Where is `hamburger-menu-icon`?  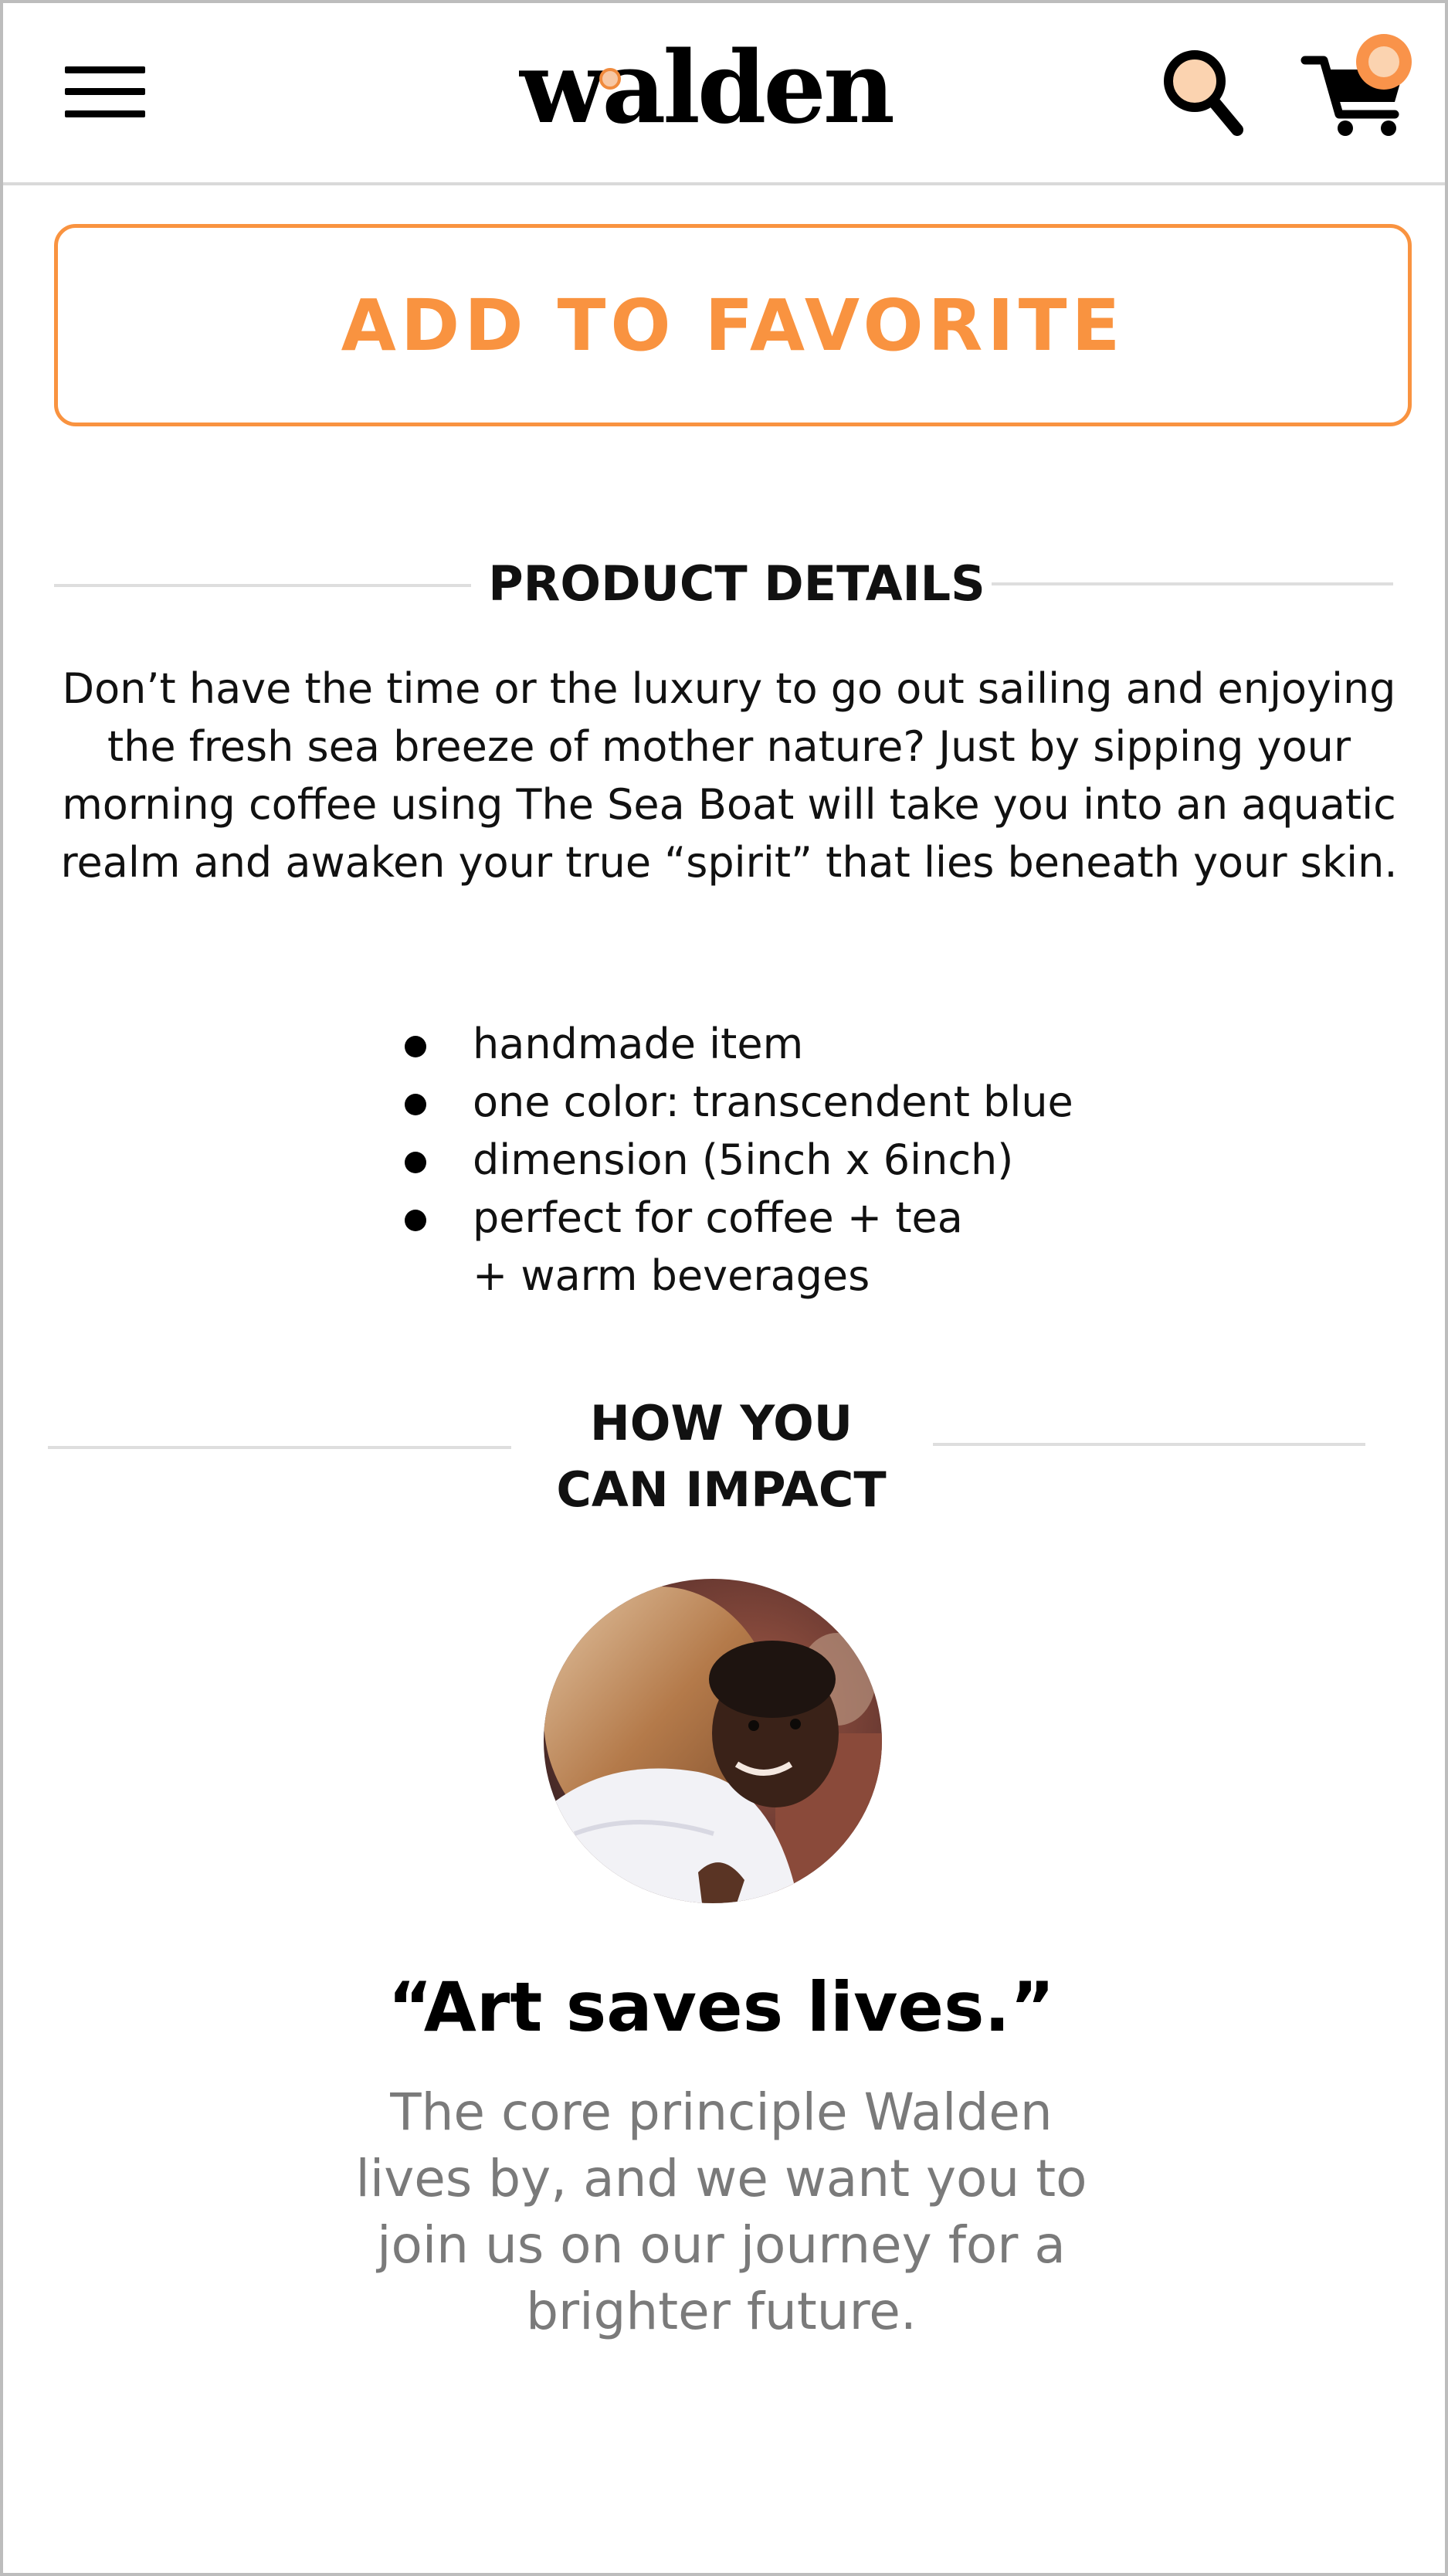 hamburger-menu-icon is located at coordinates (105, 91).